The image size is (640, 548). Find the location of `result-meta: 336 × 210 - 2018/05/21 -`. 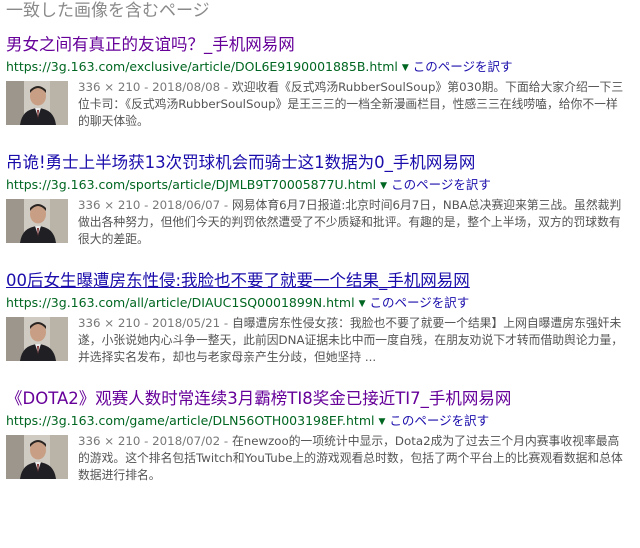

result-meta: 336 × 210 - 2018/05/21 - is located at coordinates (155, 323).